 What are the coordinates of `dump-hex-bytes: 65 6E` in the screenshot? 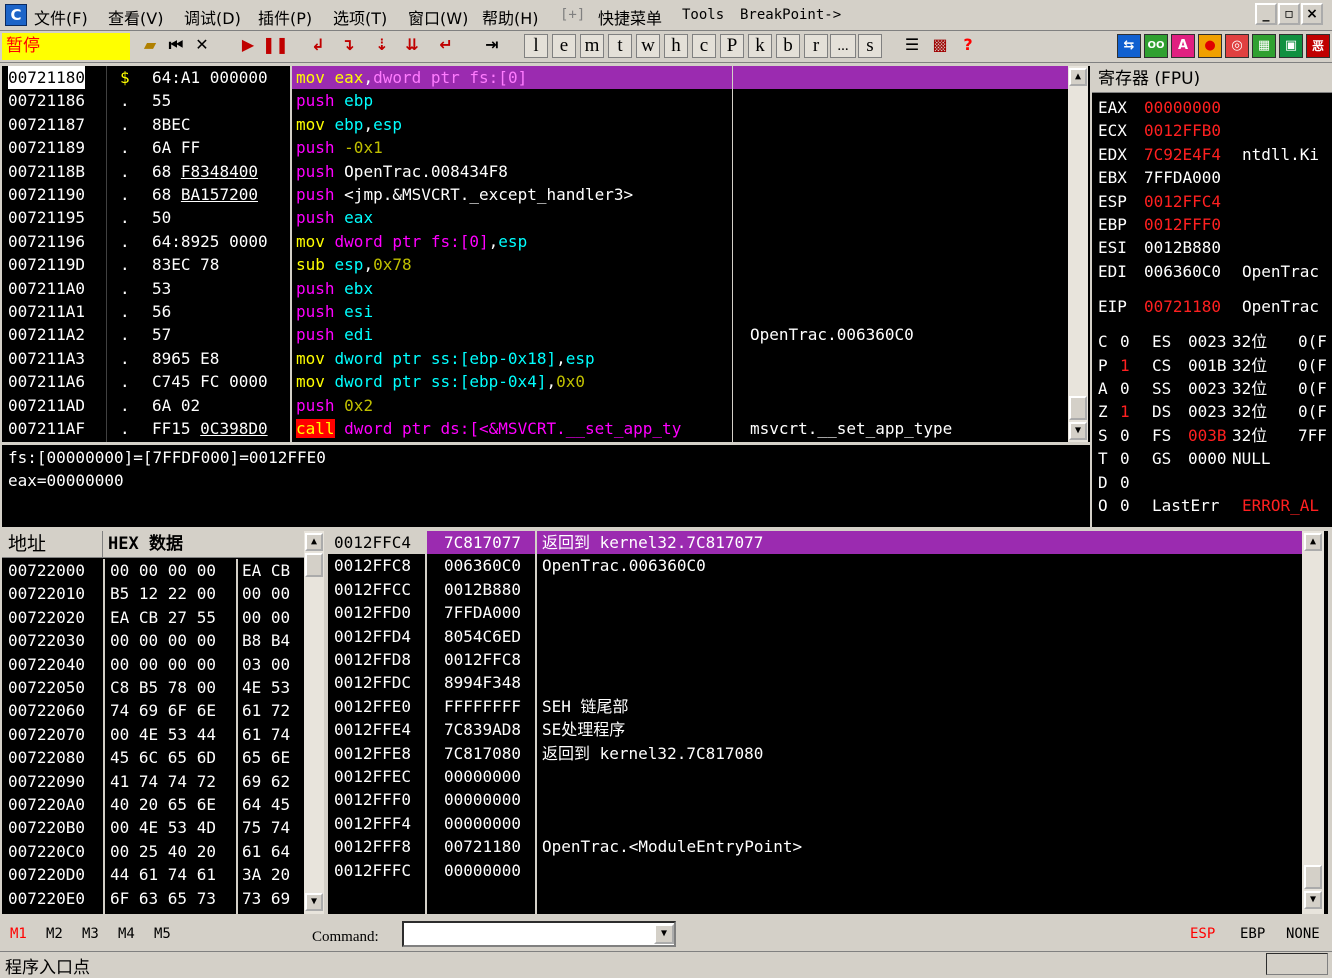 It's located at (266, 757).